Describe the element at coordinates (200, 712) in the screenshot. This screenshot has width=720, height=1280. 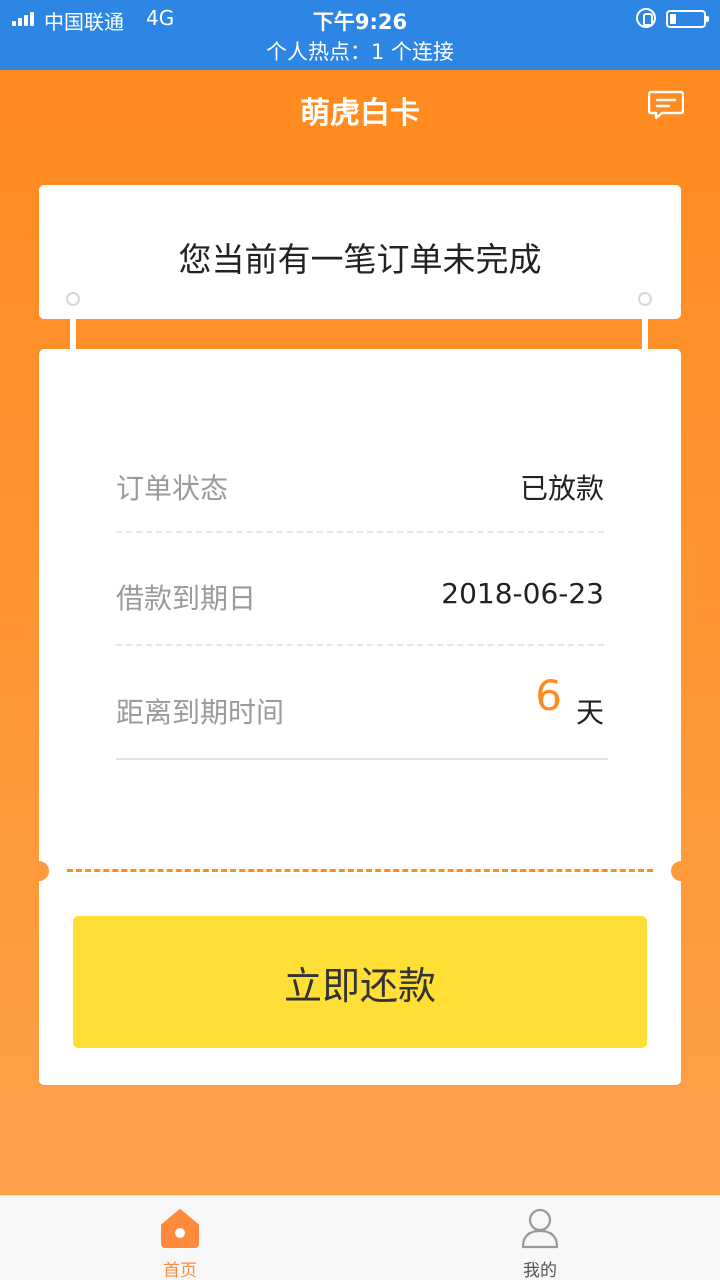
I see `remaining-time-label: 距离到期时间` at that location.